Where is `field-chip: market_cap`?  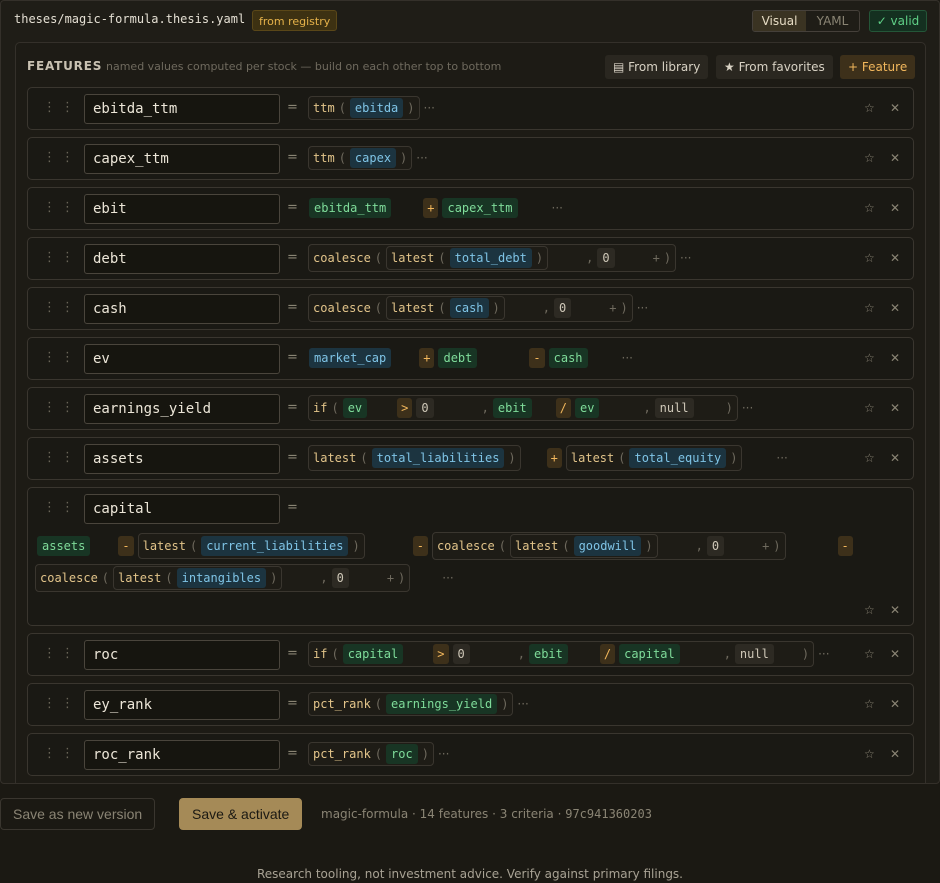
field-chip: market_cap is located at coordinates (350, 358).